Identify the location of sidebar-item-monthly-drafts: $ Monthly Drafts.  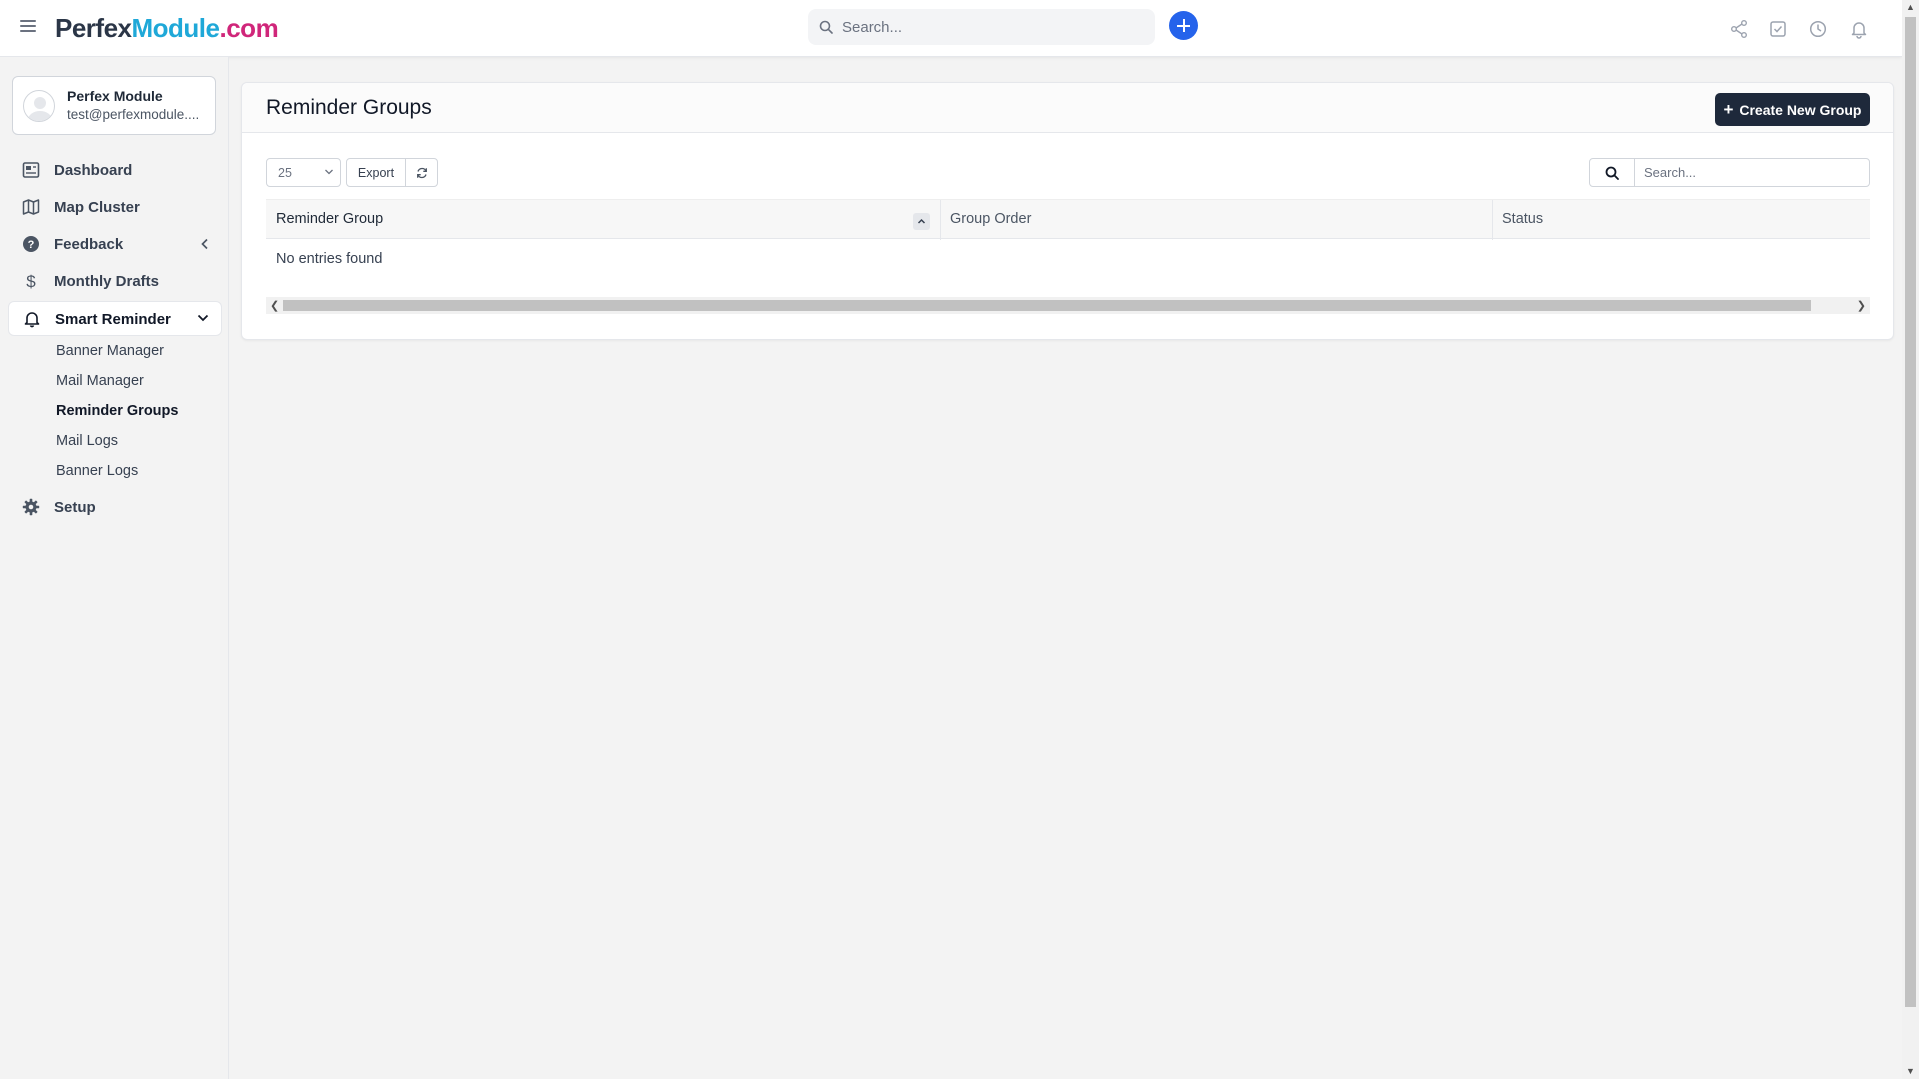
(115, 281).